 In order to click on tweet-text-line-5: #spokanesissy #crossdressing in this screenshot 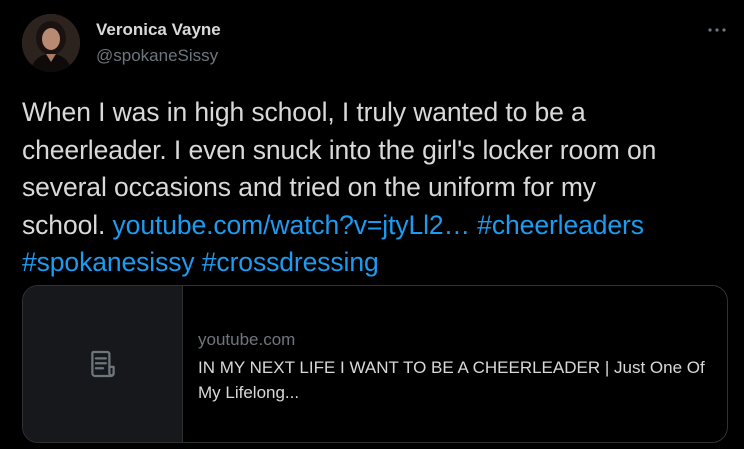, I will do `click(378, 263)`.